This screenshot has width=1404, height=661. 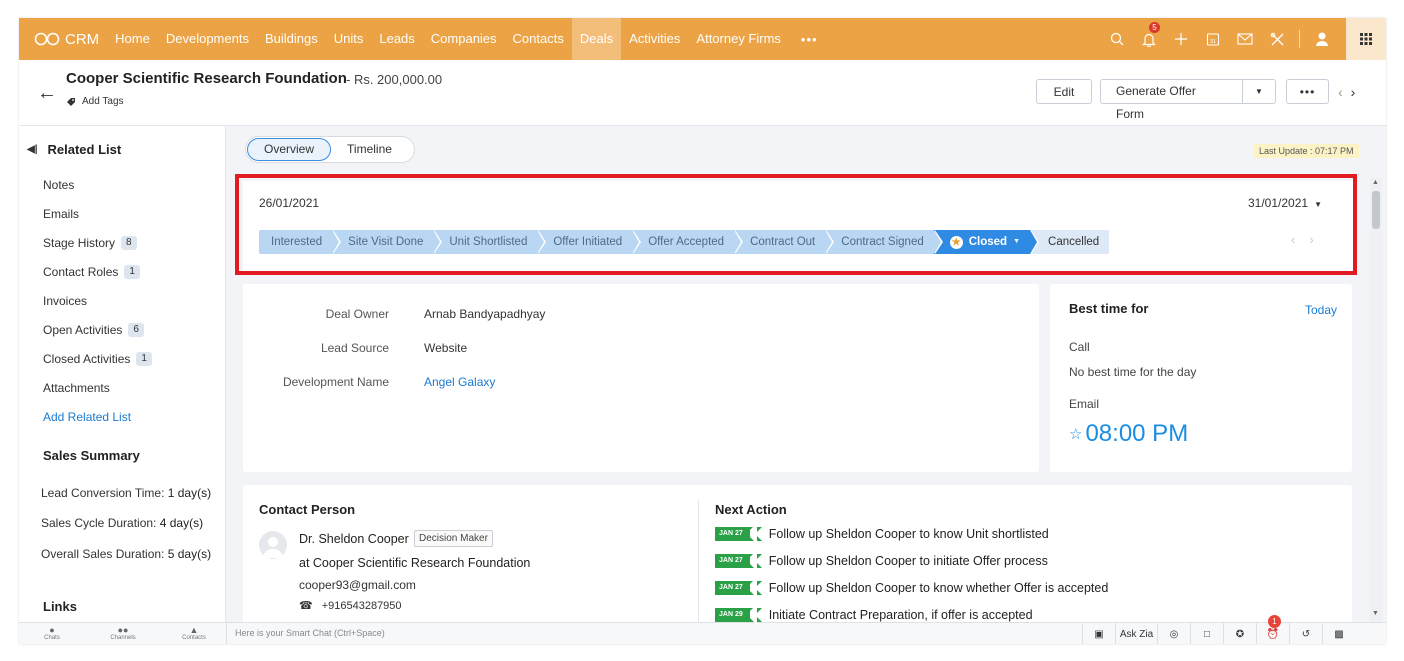 I want to click on best-time-email-value: ☆ 08:00 PM, so click(x=1128, y=434).